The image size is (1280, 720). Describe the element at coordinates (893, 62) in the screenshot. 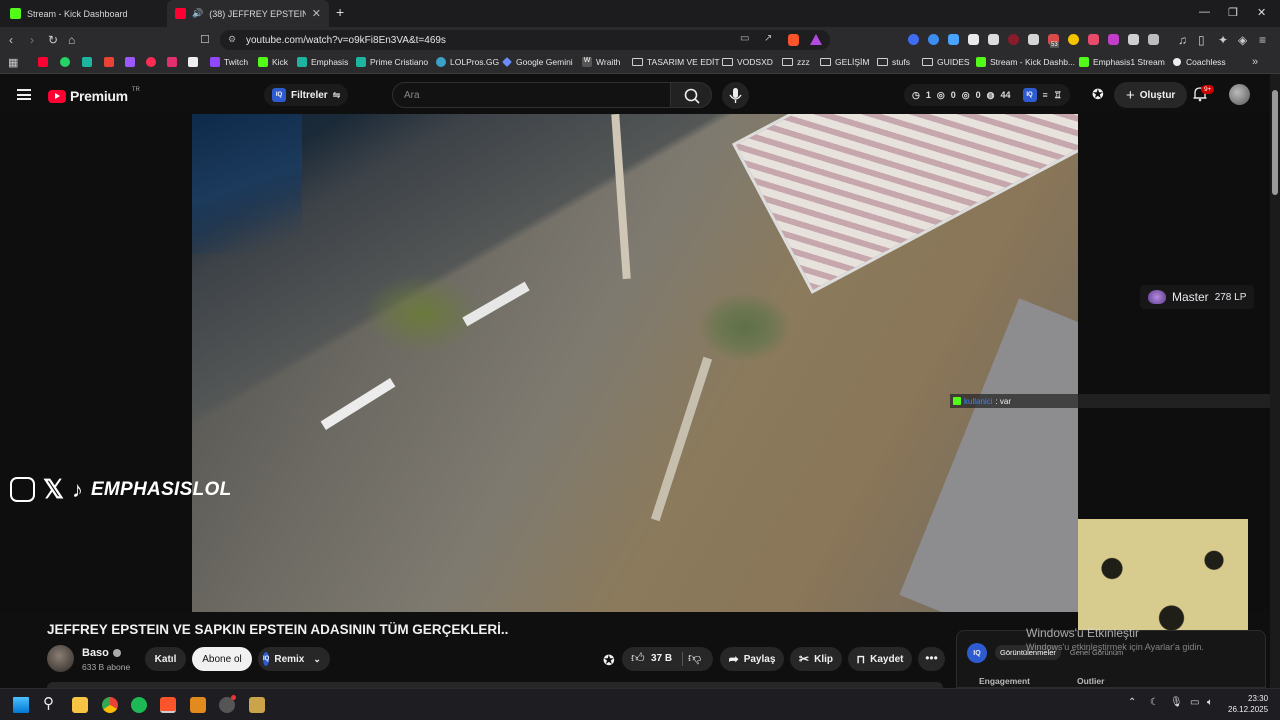

I see `bookmark-folder: stufs` at that location.